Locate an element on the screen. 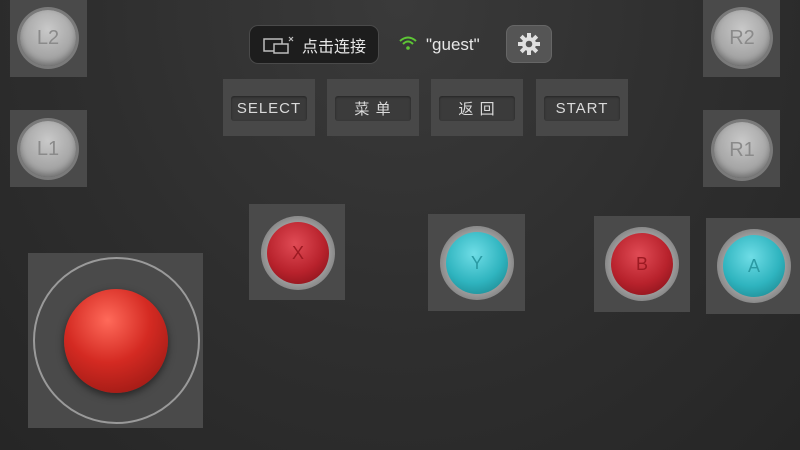  select-tile: SELECT is located at coordinates (269, 107).